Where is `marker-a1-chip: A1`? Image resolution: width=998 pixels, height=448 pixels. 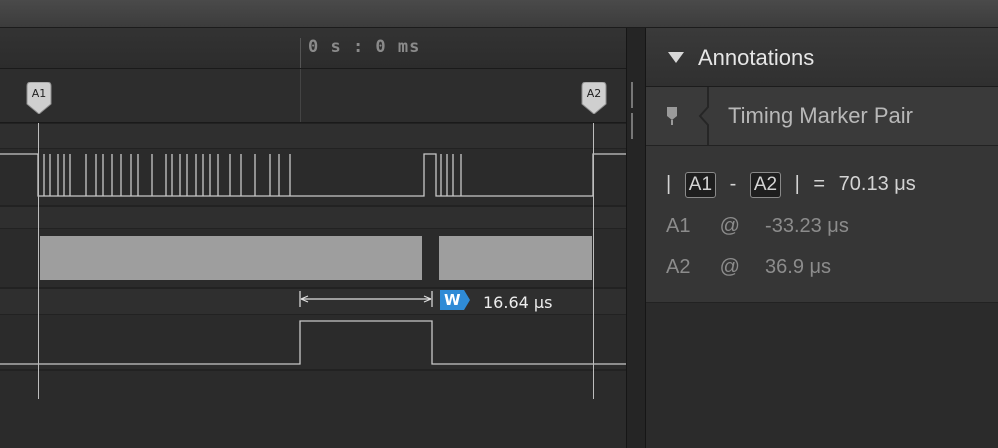 marker-a1-chip: A1 is located at coordinates (700, 185).